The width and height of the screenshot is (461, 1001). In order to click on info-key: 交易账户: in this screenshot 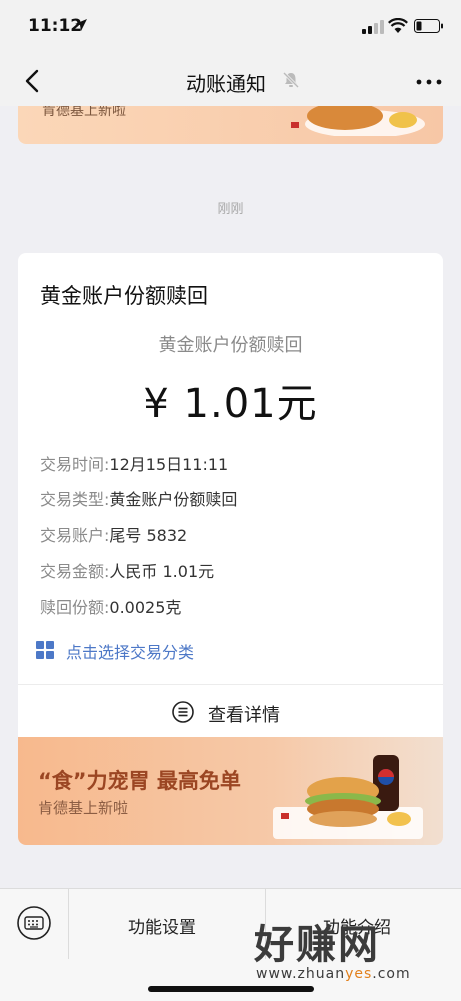, I will do `click(75, 535)`.